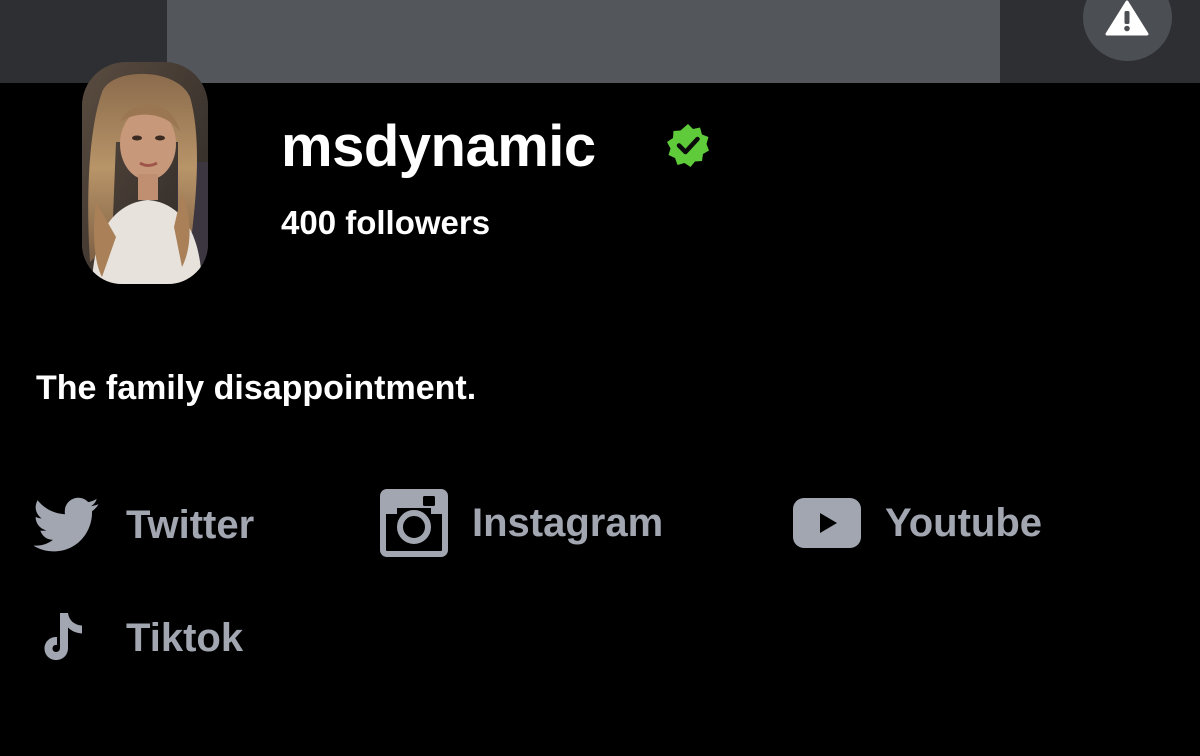  What do you see at coordinates (568, 523) in the screenshot?
I see `social-label-instagram: Instagram` at bounding box center [568, 523].